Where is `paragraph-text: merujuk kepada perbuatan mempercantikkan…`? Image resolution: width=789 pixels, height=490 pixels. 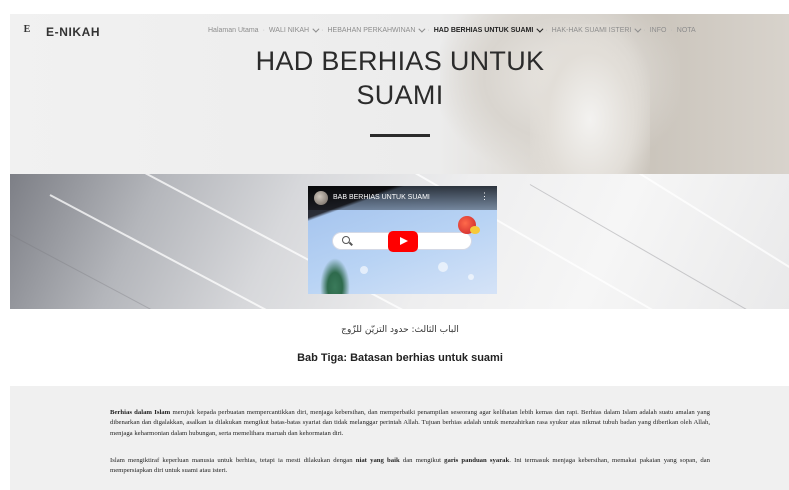 paragraph-text: merujuk kepada perbuatan mempercantikkan… is located at coordinates (410, 423).